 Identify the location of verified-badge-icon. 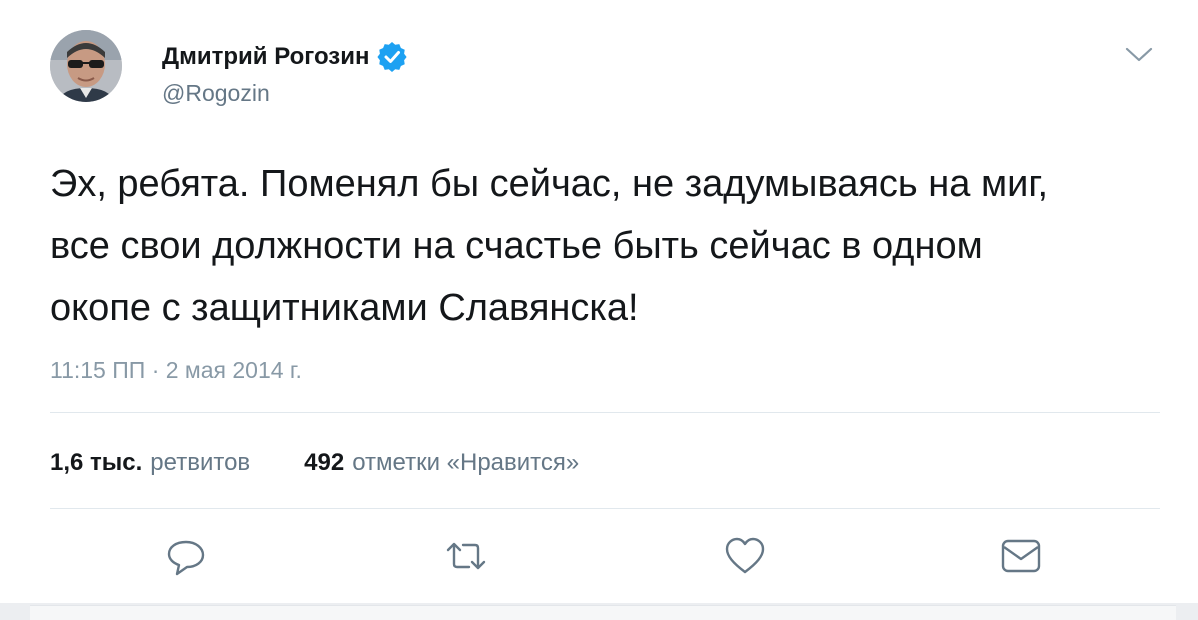
(392, 57).